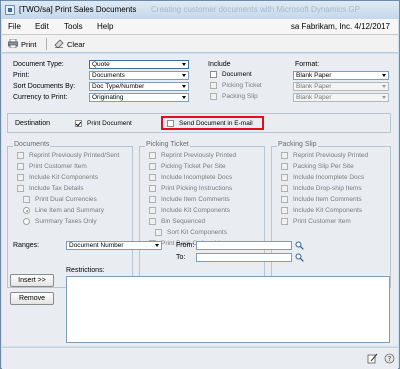 The image size is (400, 369). Describe the element at coordinates (284, 188) in the screenshot. I see `pack-drop-ship-checkbox` at that location.